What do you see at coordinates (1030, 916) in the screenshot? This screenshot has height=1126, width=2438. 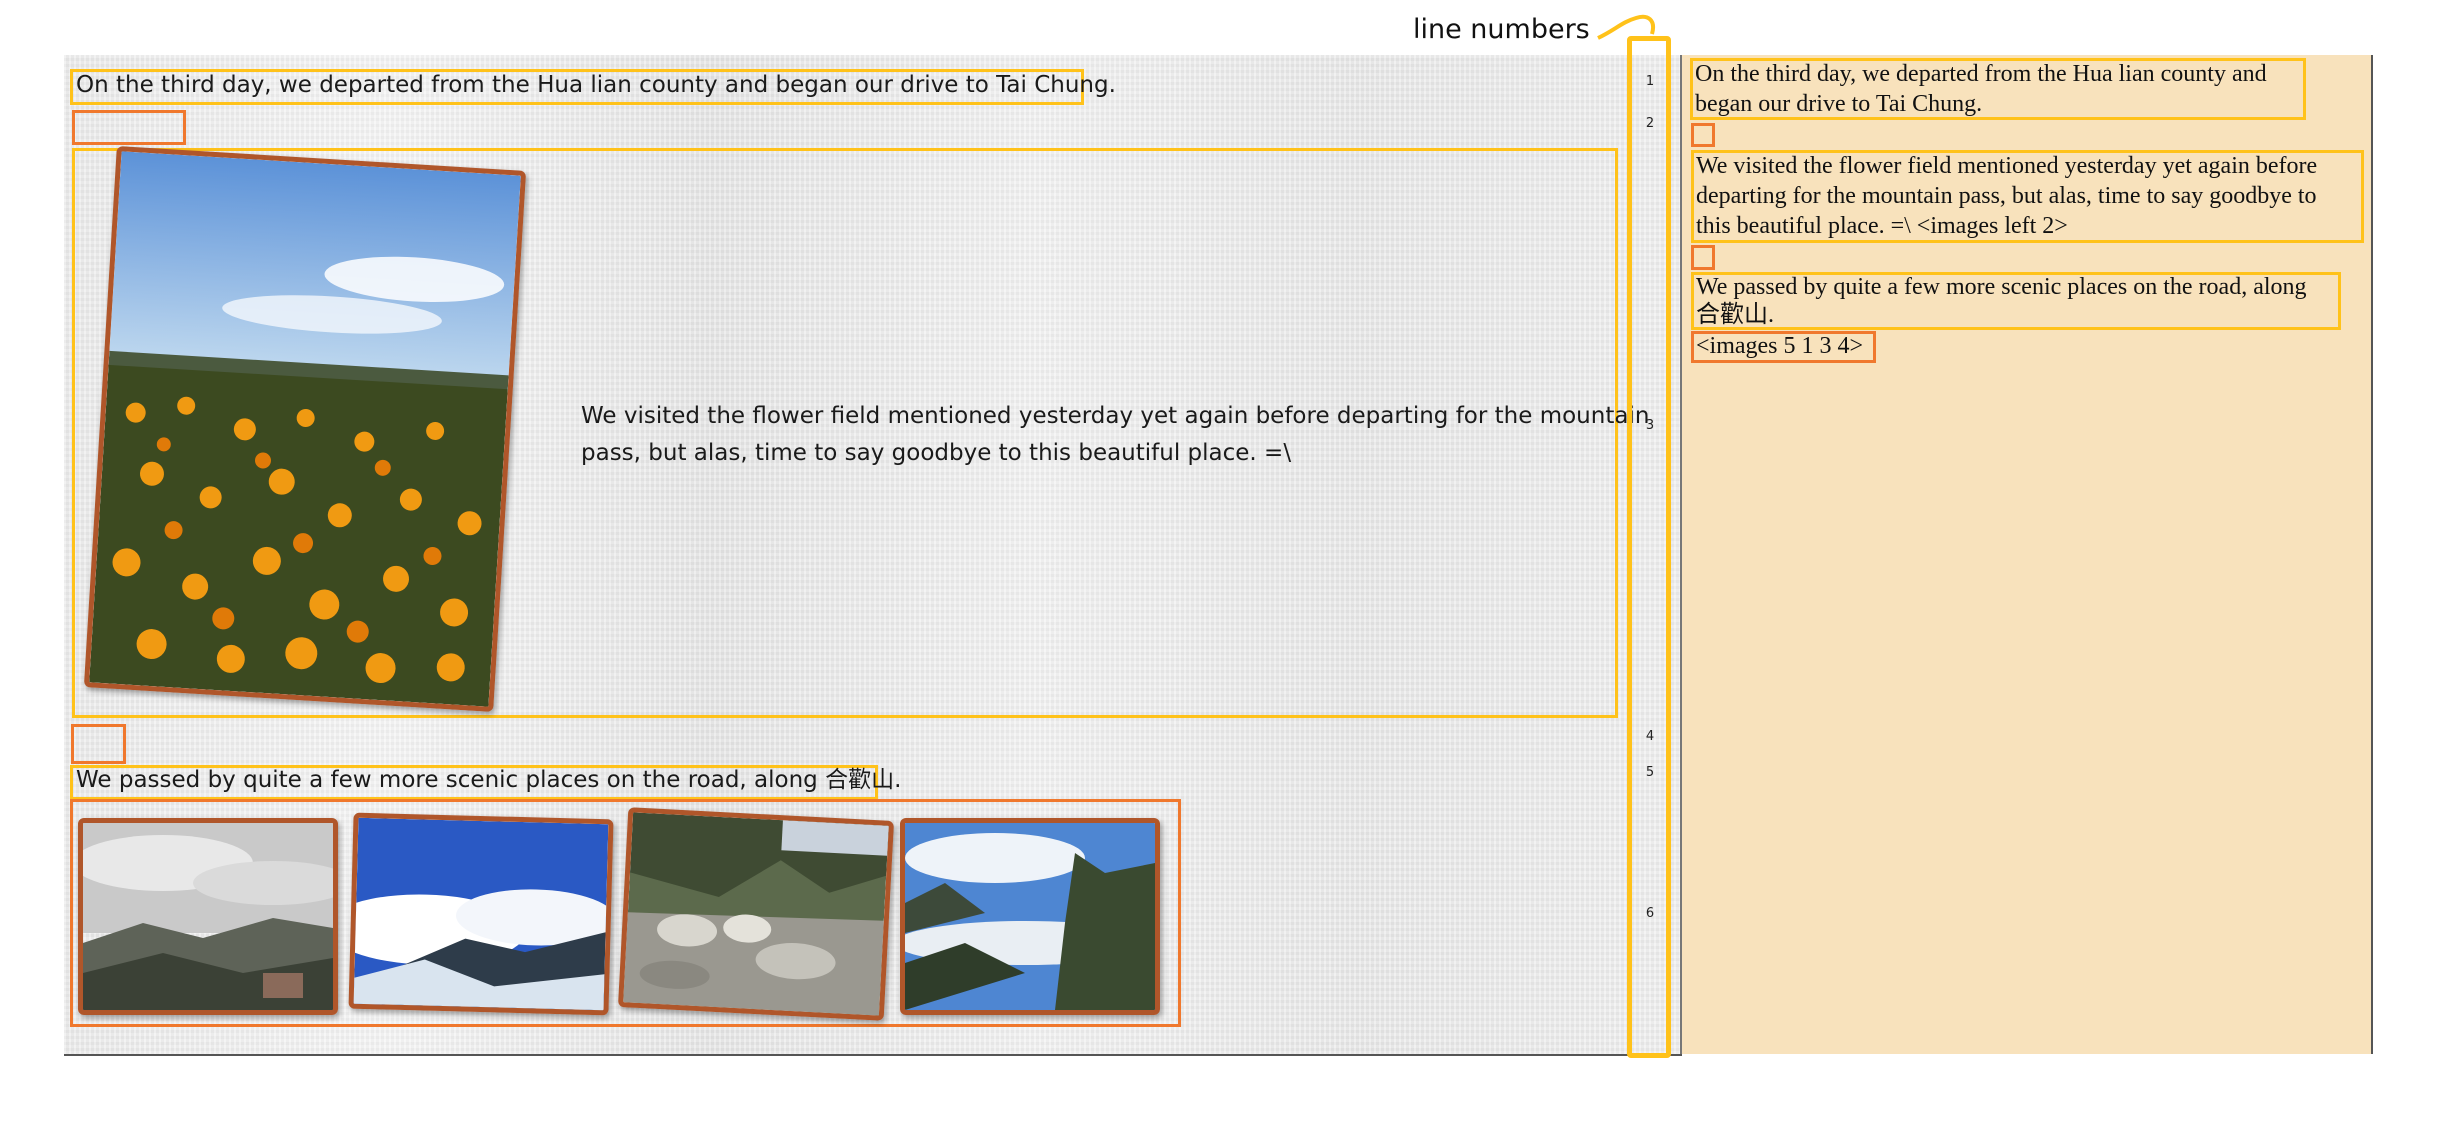 I see `cloud-valley-photo` at bounding box center [1030, 916].